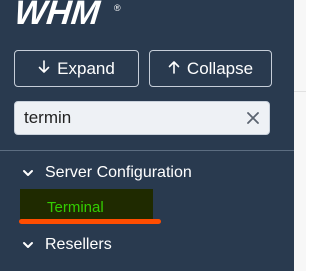 The height and width of the screenshot is (271, 320). What do you see at coordinates (90, 221) in the screenshot?
I see `annotation-underline` at bounding box center [90, 221].